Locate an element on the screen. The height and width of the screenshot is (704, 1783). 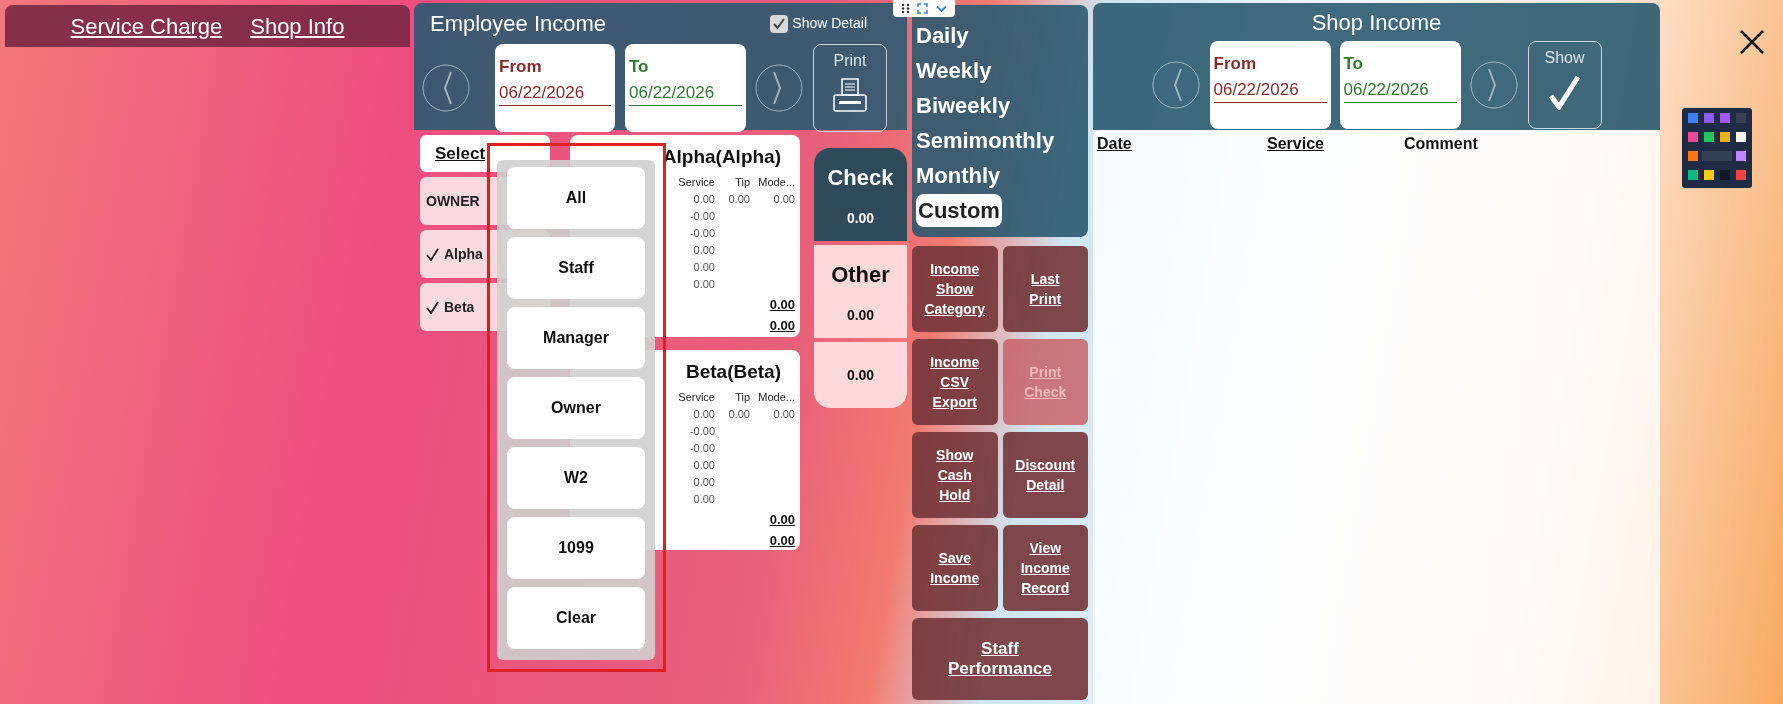
dropdown-option: 1099 is located at coordinates (576, 548).